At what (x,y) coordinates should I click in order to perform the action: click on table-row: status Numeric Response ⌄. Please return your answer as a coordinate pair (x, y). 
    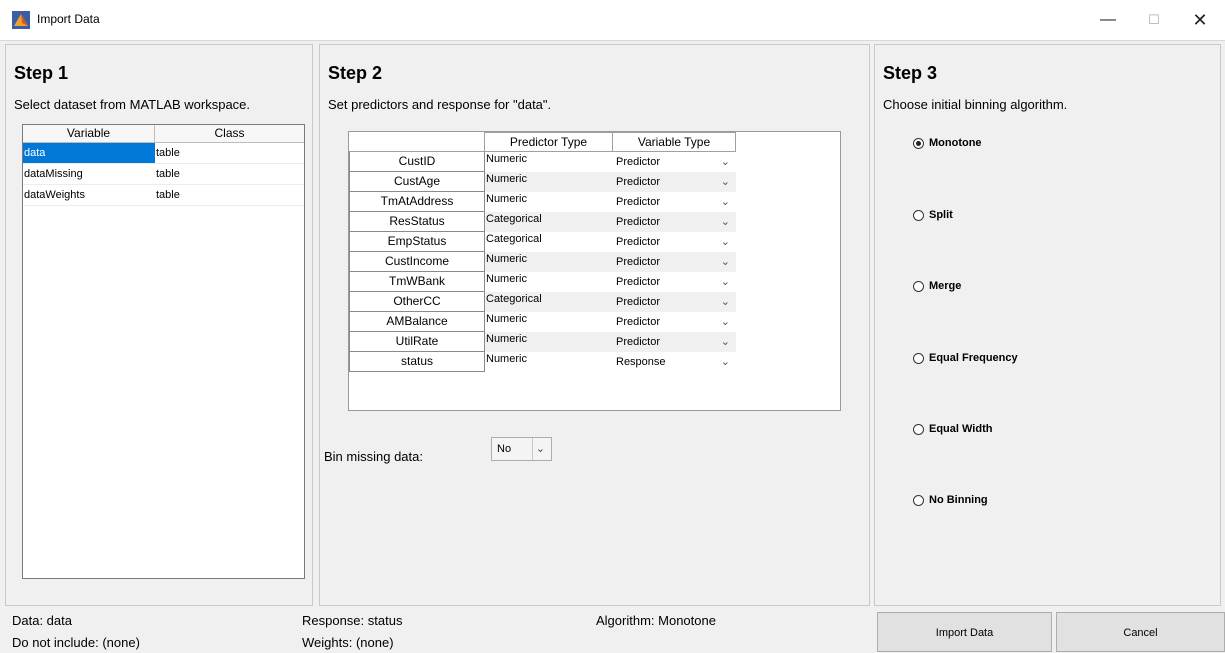
    Looking at the image, I should click on (542, 362).